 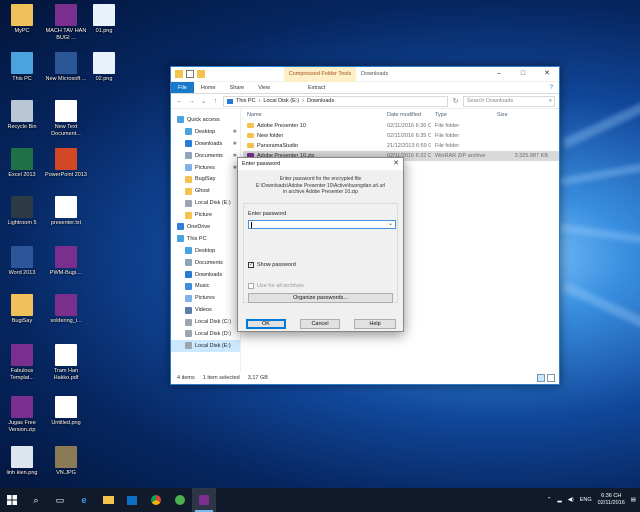 What do you see at coordinates (571, 500) in the screenshot?
I see `volume-icon: ◀)` at bounding box center [571, 500].